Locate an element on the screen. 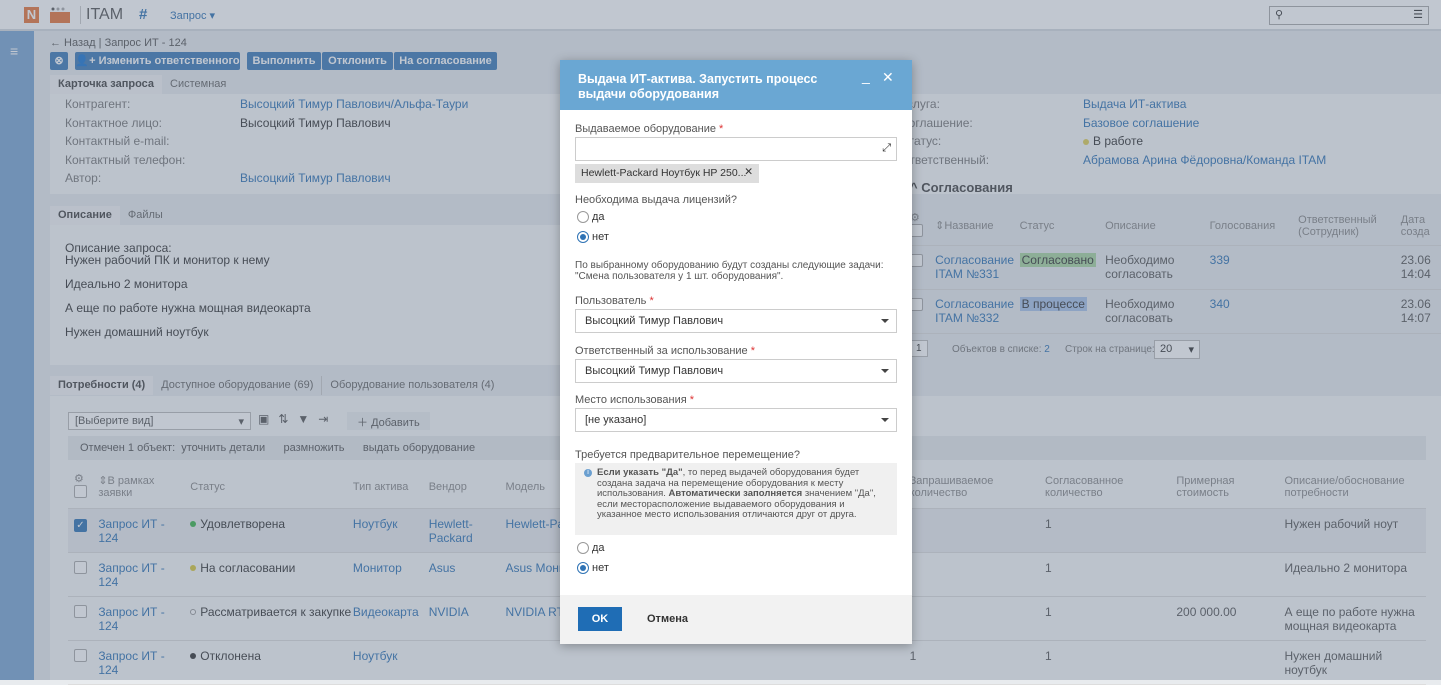  place-label: Место использования * is located at coordinates (635, 400).